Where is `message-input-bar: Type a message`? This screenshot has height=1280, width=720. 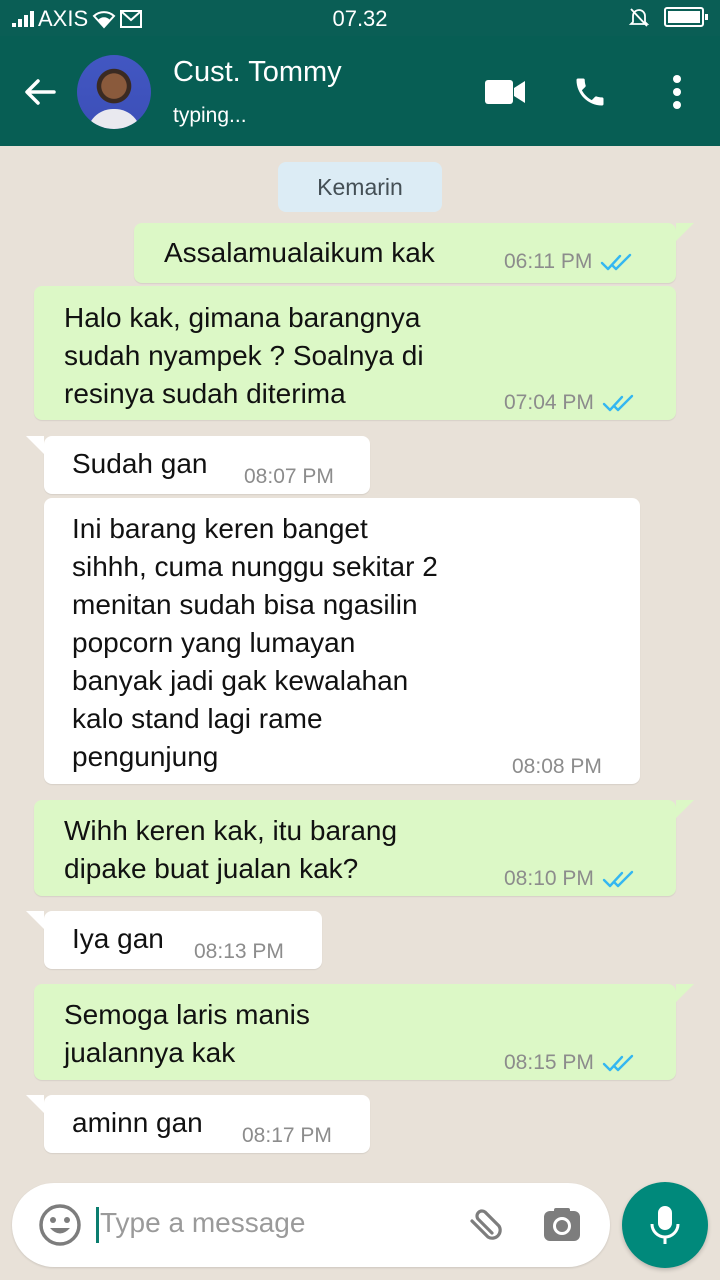 message-input-bar: Type a message is located at coordinates (311, 1225).